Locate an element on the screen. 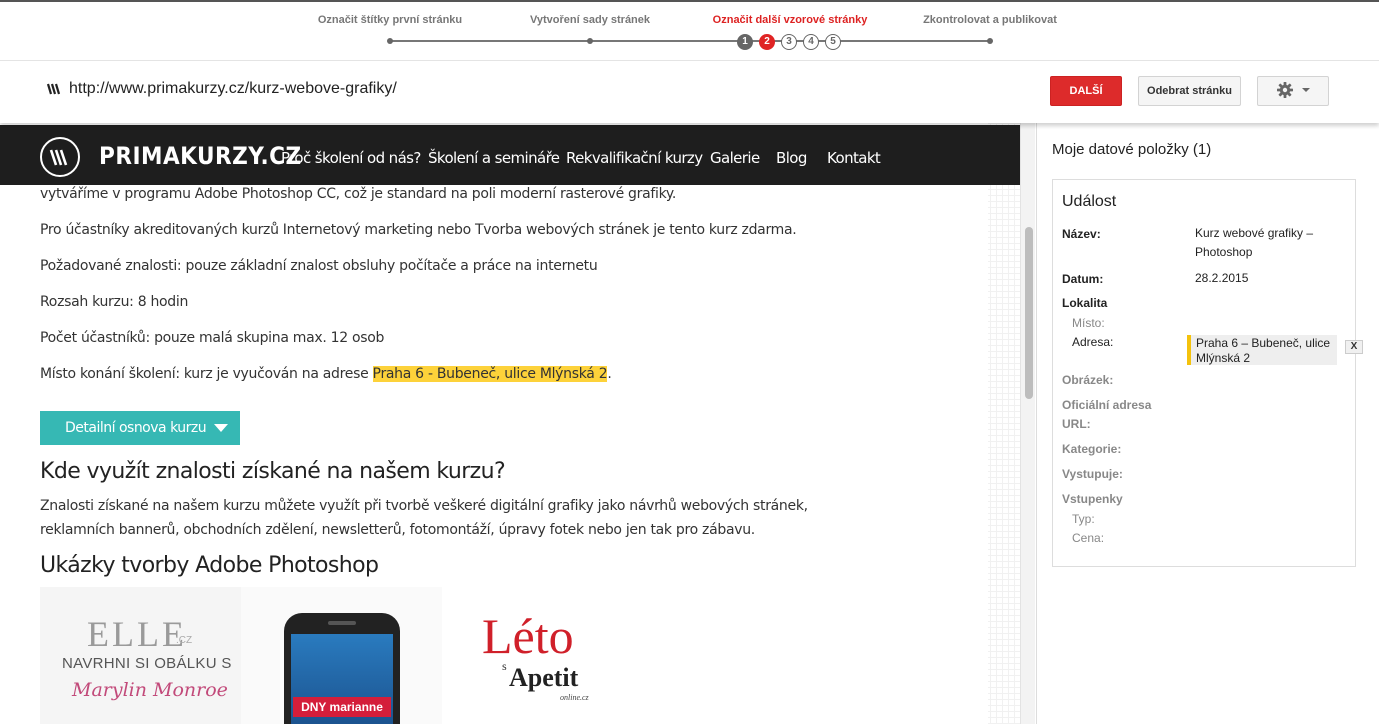 This screenshot has height=724, width=1379. step-label-4: Zkontrolovat a publikovat is located at coordinates (990, 20).